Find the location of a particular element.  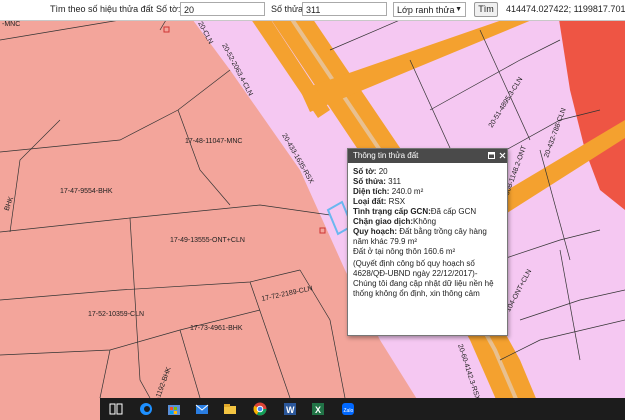

popup-header: Thông tin thửa đất is located at coordinates (427, 156).